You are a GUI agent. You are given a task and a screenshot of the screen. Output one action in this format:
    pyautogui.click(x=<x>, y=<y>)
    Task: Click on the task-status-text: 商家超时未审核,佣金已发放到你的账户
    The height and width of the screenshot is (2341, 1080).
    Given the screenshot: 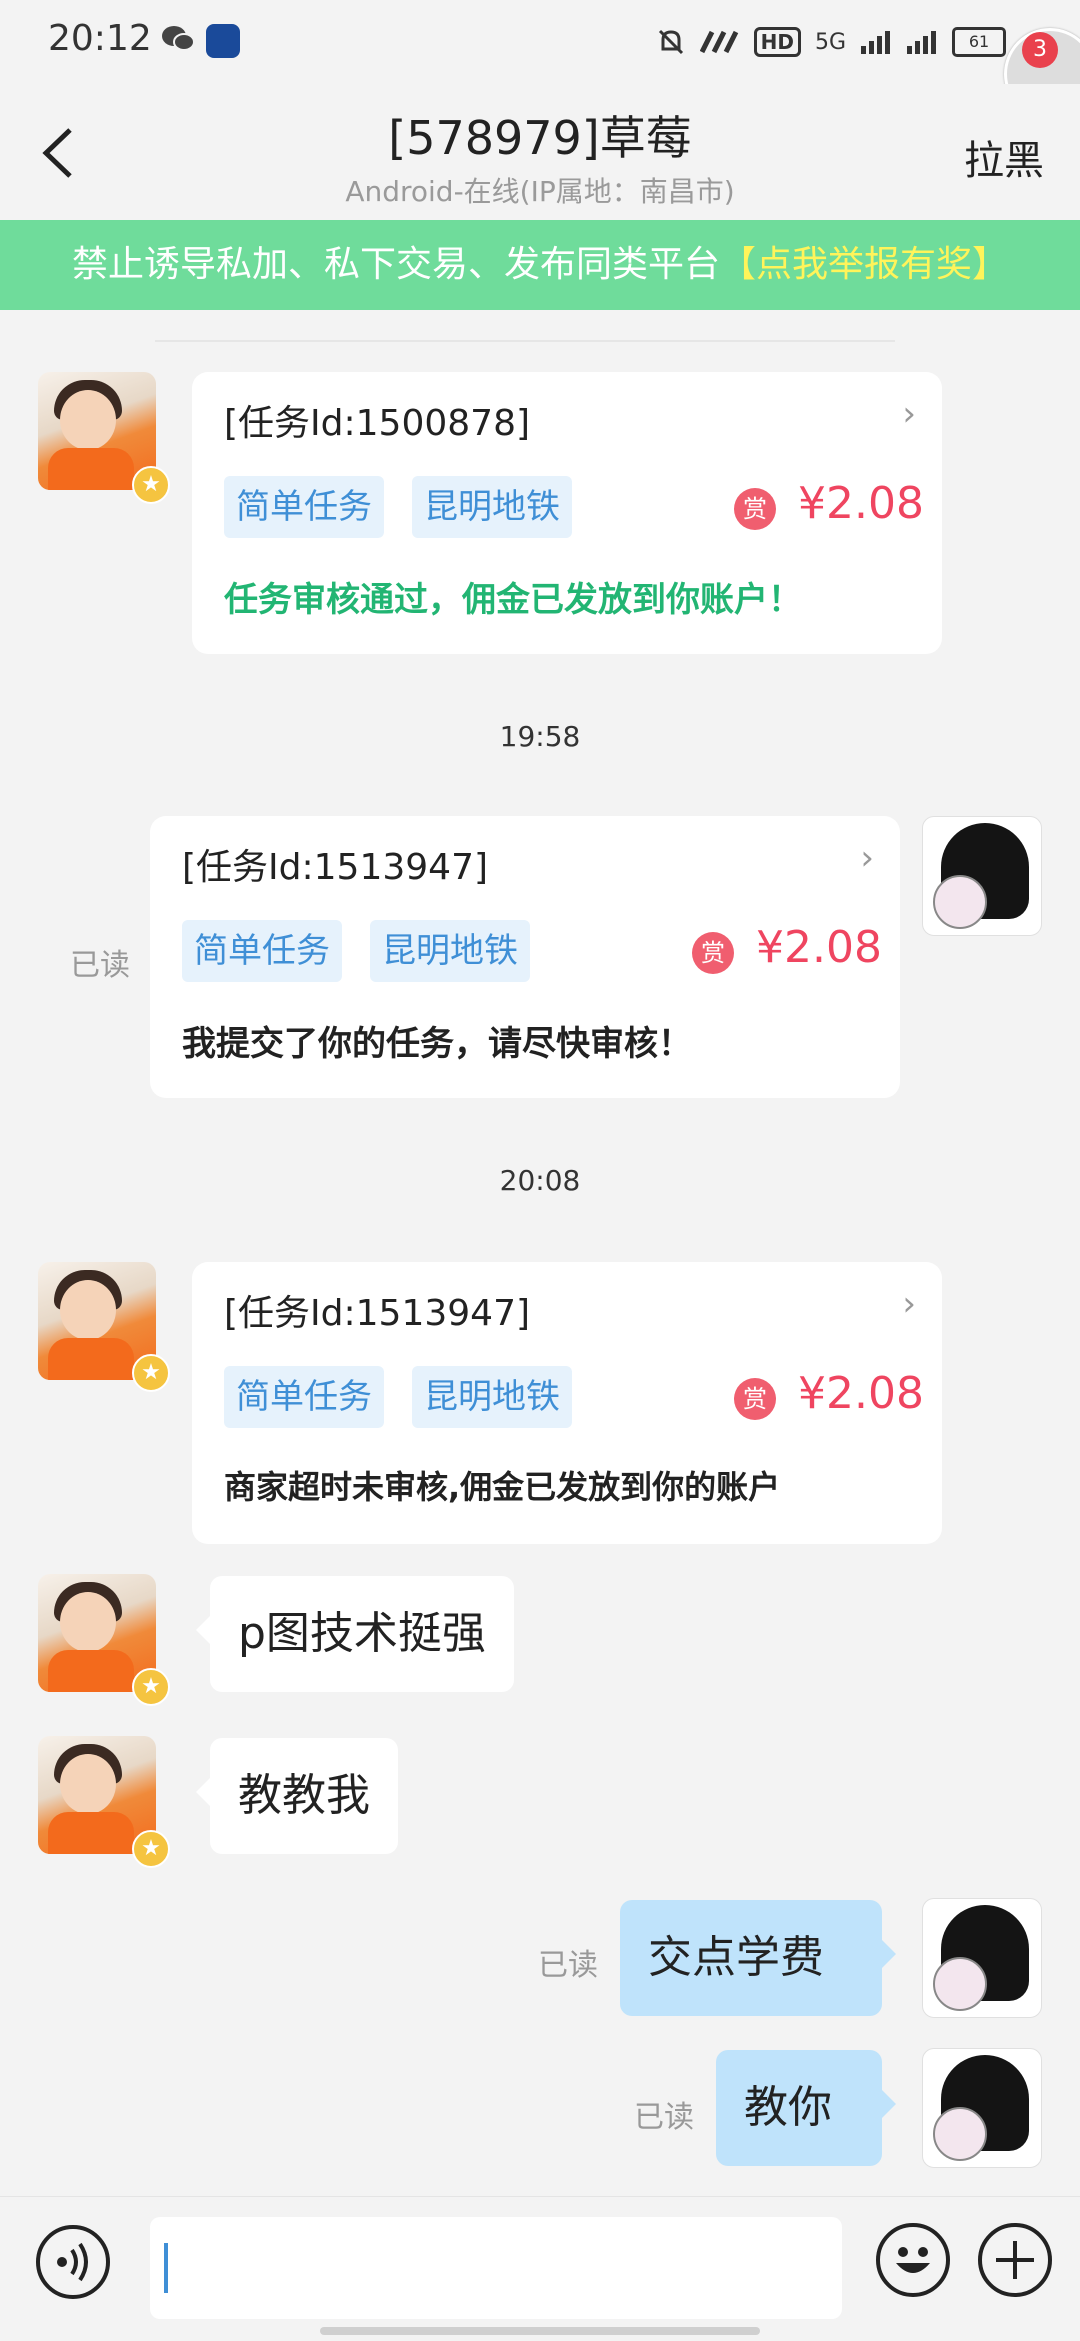 What is the action you would take?
    pyautogui.click(x=502, y=1487)
    